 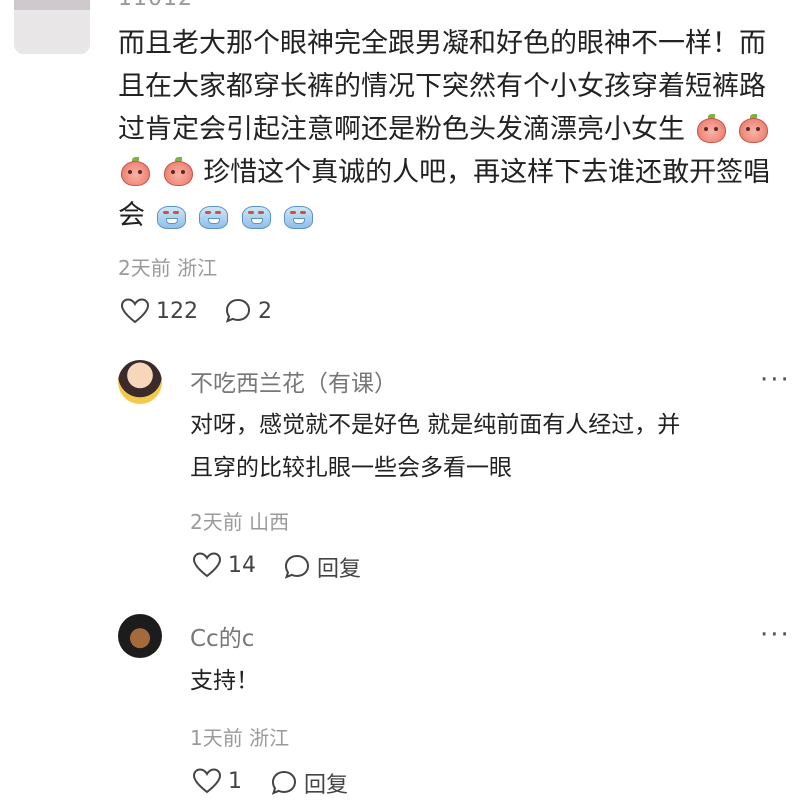 I want to click on like-button: 122, so click(x=159, y=311).